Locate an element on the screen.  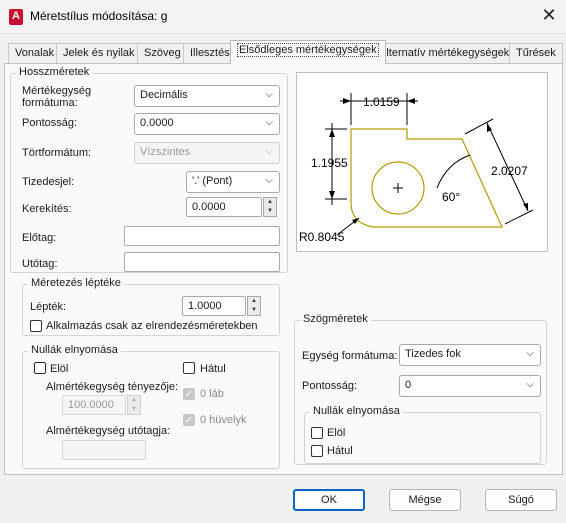
angular-dimensions-title: Szögméretek is located at coordinates (335, 319).